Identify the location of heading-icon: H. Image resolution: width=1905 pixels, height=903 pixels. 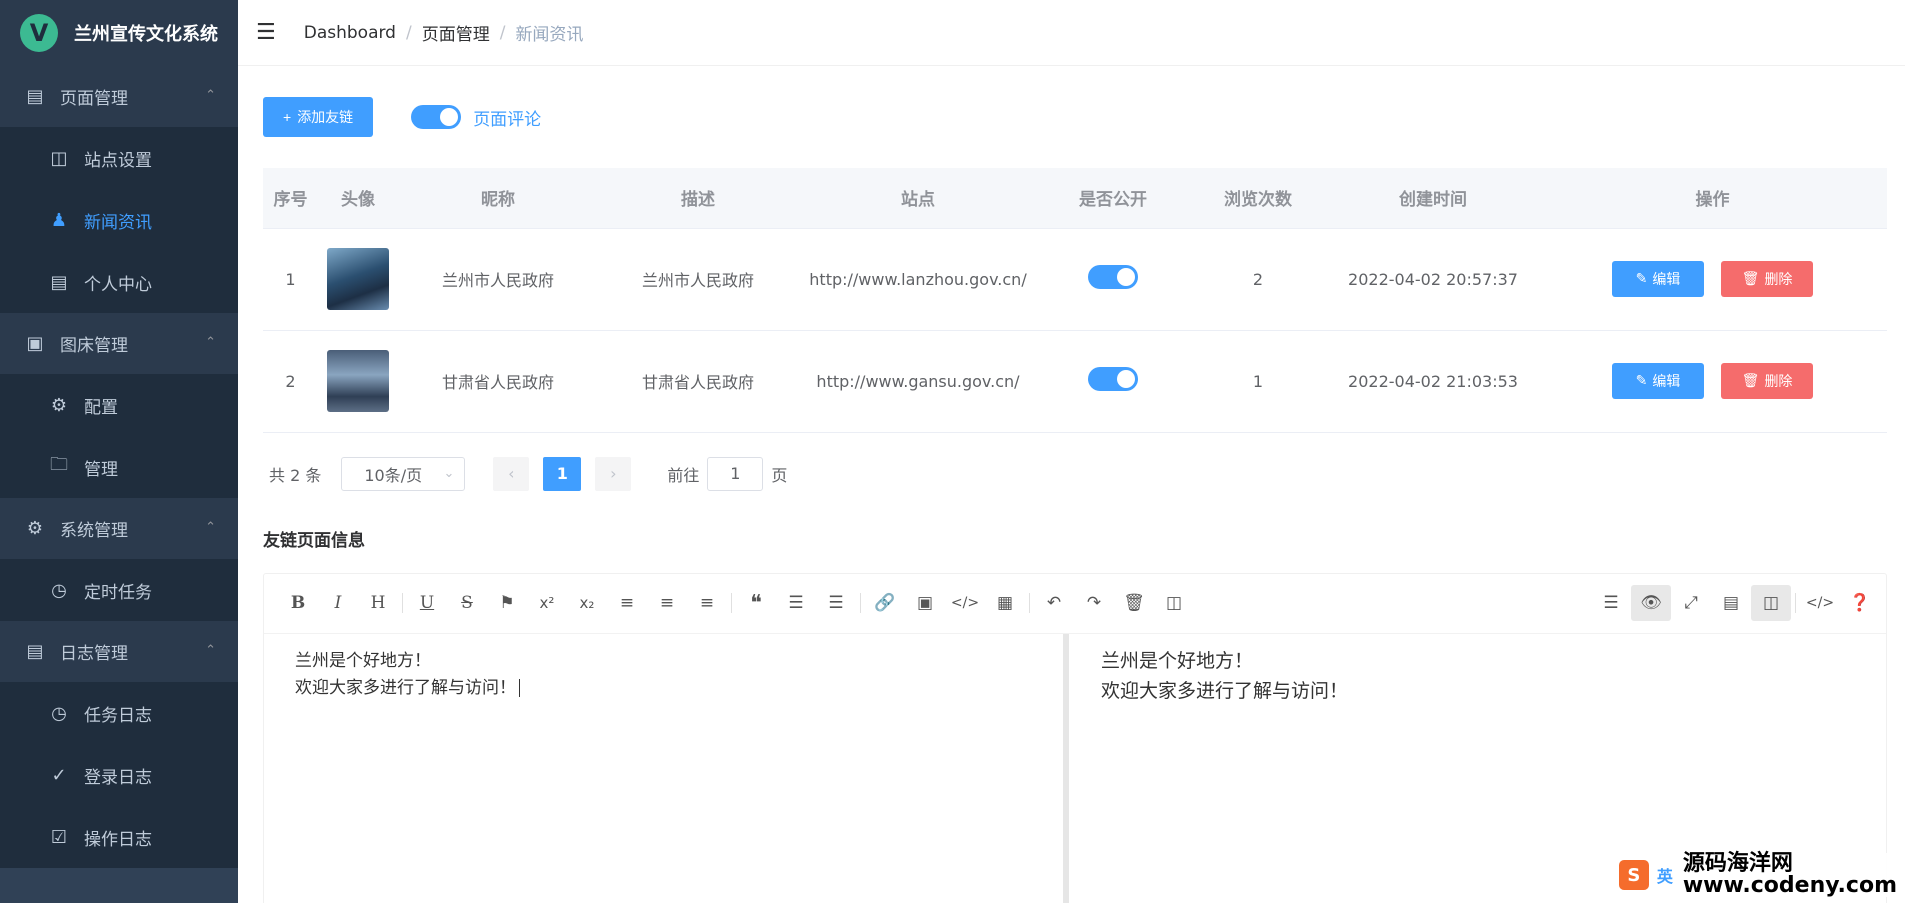
(378, 603).